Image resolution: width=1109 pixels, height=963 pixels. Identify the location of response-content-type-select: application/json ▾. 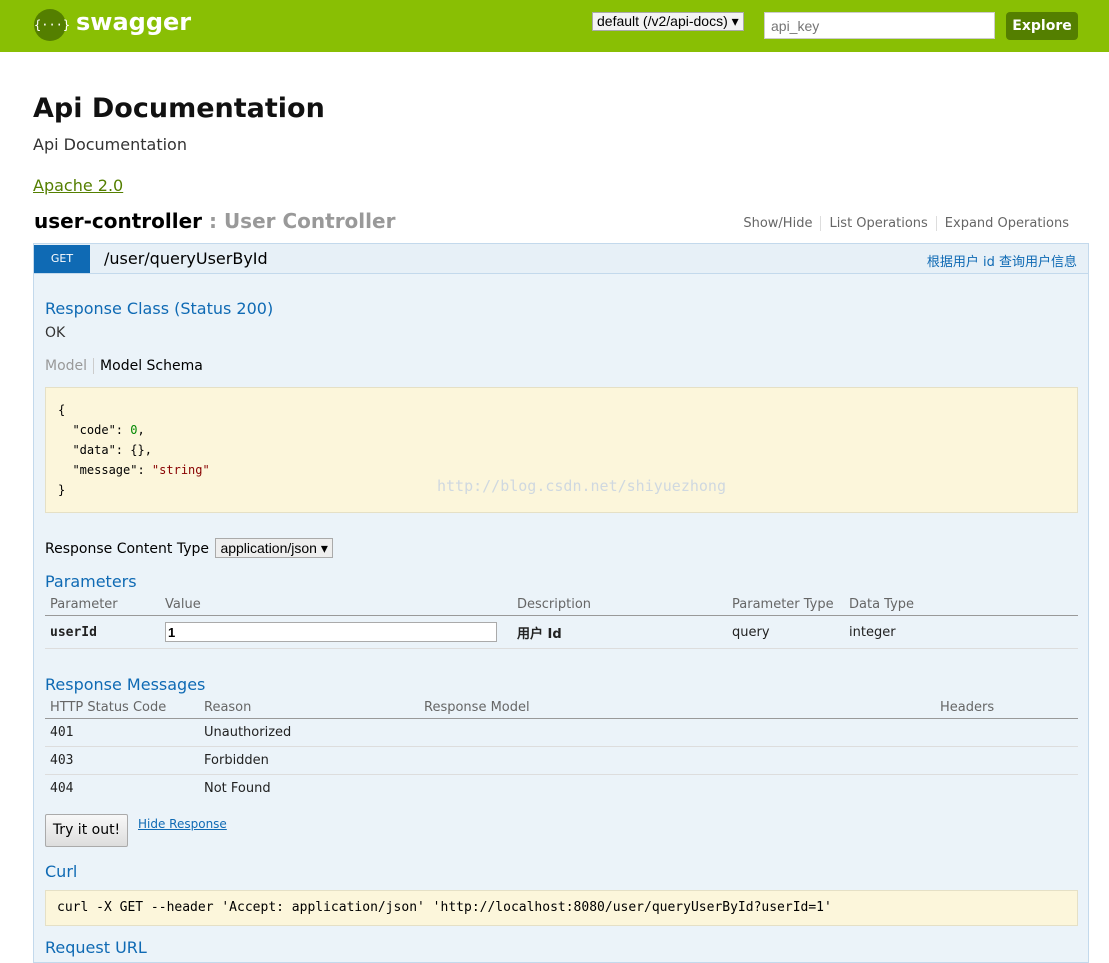
(274, 548).